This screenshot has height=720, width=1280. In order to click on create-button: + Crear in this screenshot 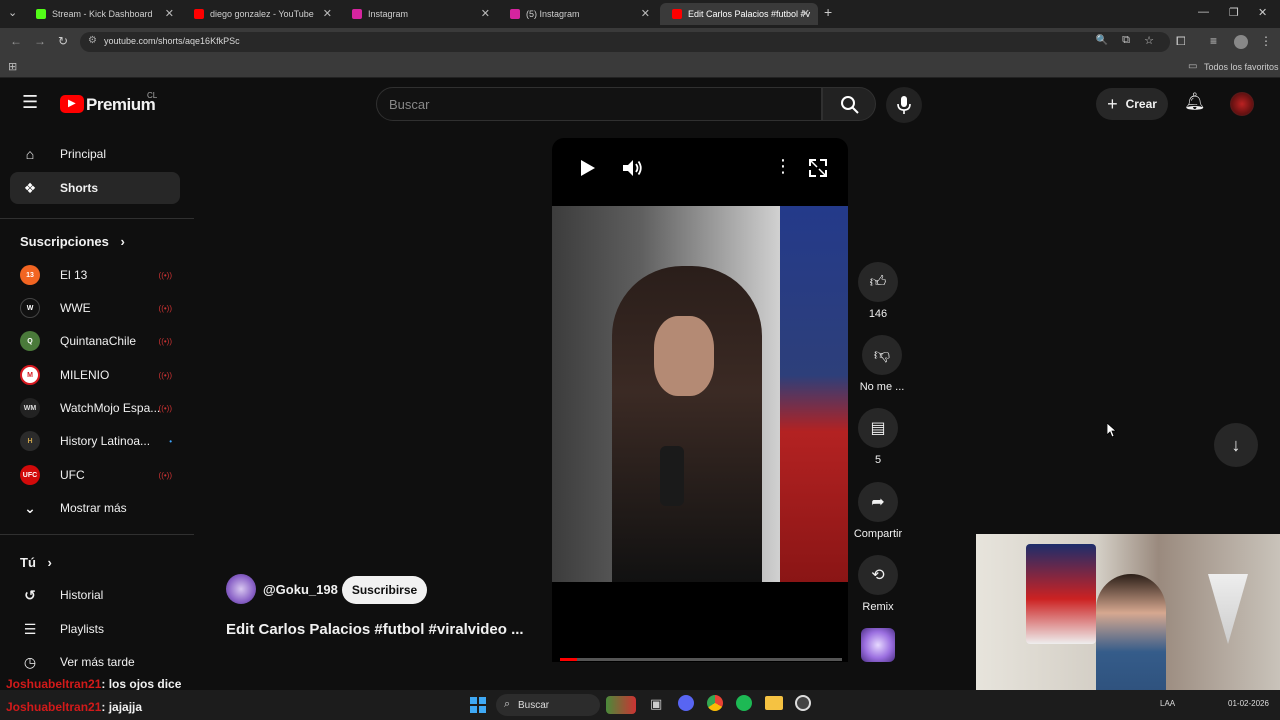, I will do `click(1132, 104)`.